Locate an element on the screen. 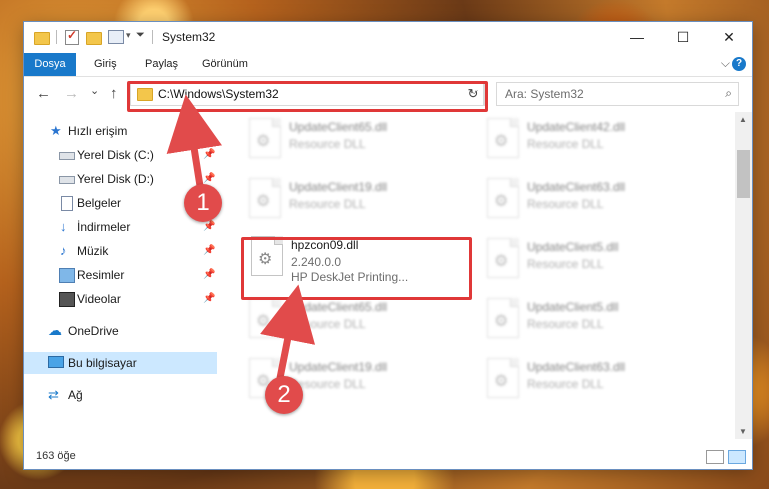  sidebar-item-local-disk-d: Yerel Disk (D:) 📌 is located at coordinates (120, 179).